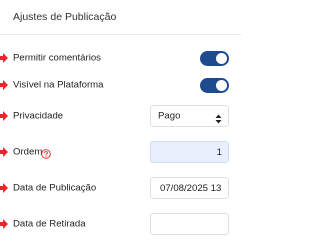  What do you see at coordinates (120, 188) in the screenshot?
I see `row-publish-date: Data de Publicação` at bounding box center [120, 188].